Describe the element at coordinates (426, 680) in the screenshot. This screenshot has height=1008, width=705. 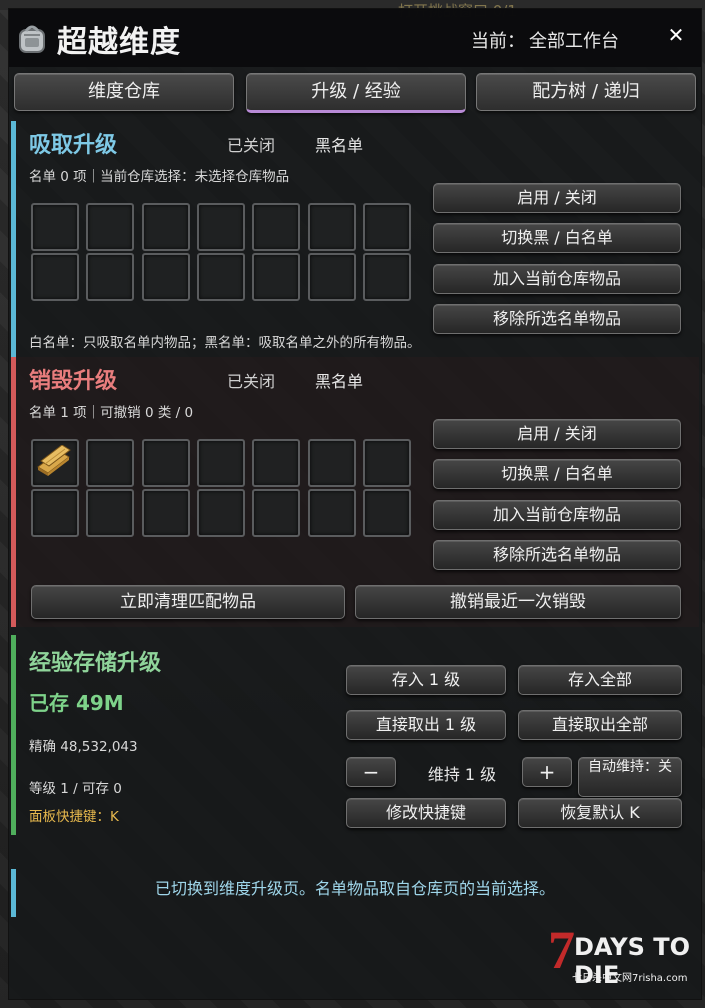
I see `deposit-one-level-button: 存入 1 级` at that location.